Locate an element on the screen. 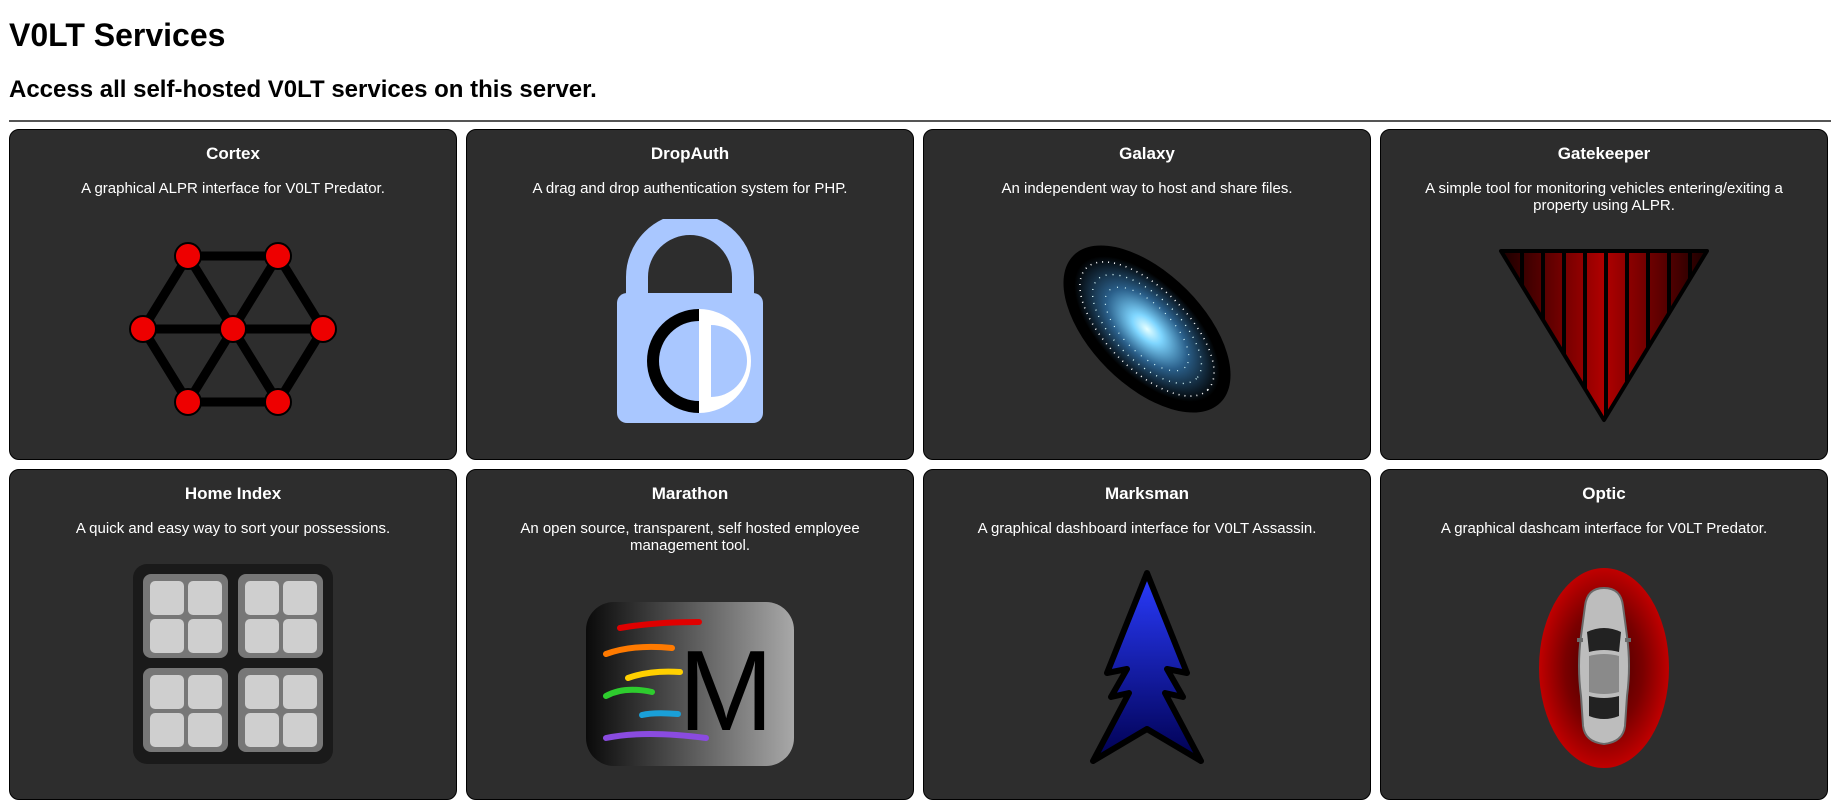 The height and width of the screenshot is (800, 1840). service-title: Marksman is located at coordinates (1147, 493).